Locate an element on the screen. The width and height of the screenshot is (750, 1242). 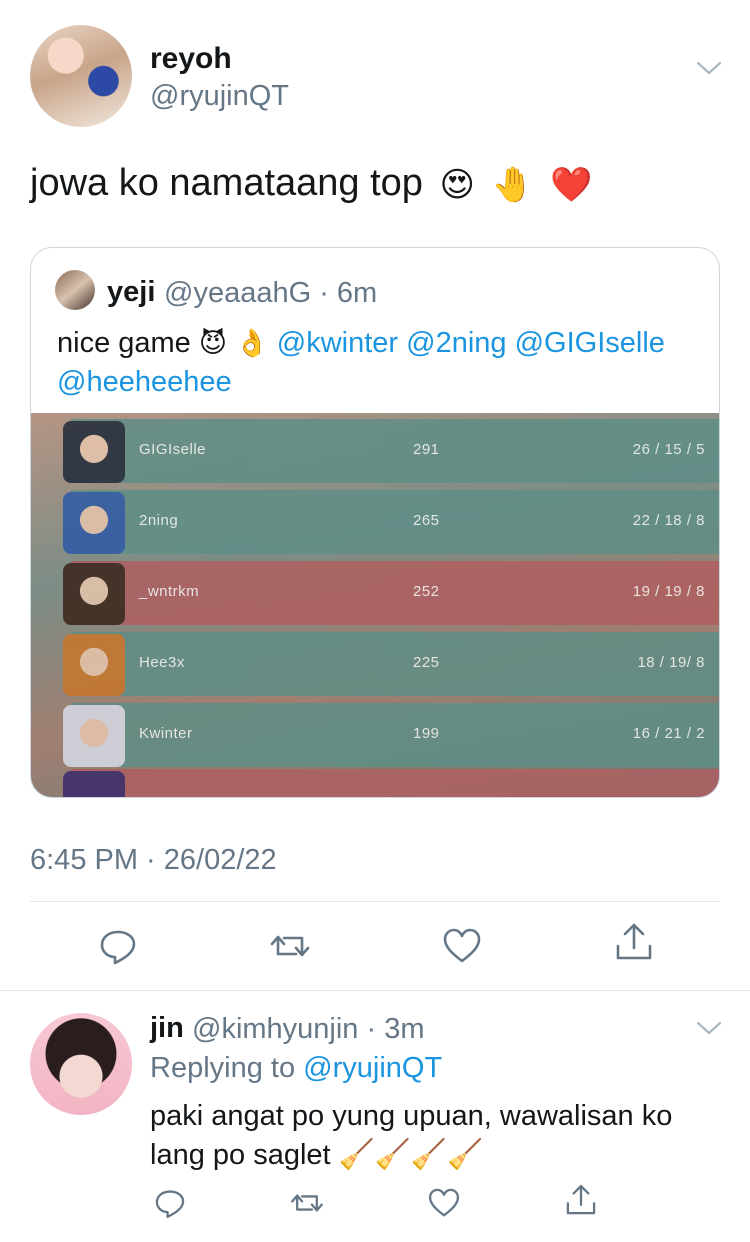
player-kda: 19 / 19 / 8 is located at coordinates (668, 591).